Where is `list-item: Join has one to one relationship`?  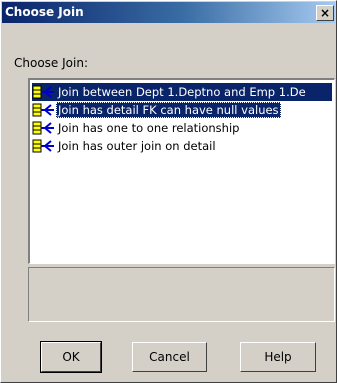 list-item: Join has one to one relationship is located at coordinates (182, 128).